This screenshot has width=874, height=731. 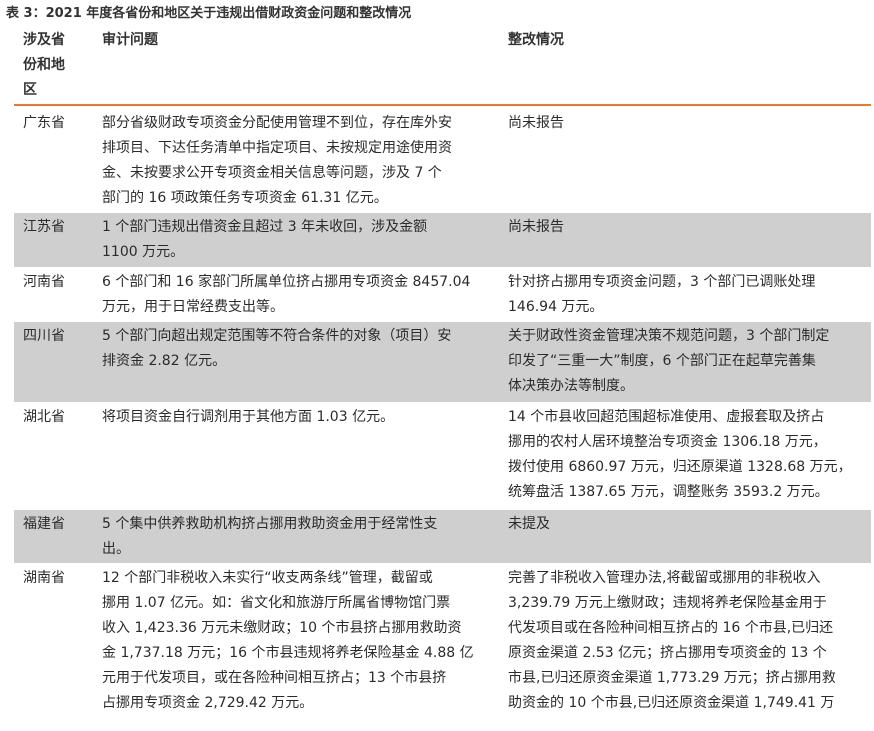 I want to click on issue-cell: 1 个部门违规出借资金且超过 3 年未收回，涉及金额 1100 万元。, so click(x=265, y=239).